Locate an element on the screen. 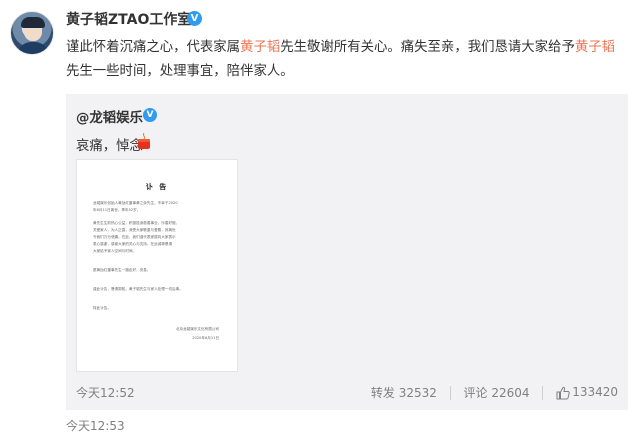 The width and height of the screenshot is (640, 435). repost-timestamp: 今天12:52 is located at coordinates (105, 392).